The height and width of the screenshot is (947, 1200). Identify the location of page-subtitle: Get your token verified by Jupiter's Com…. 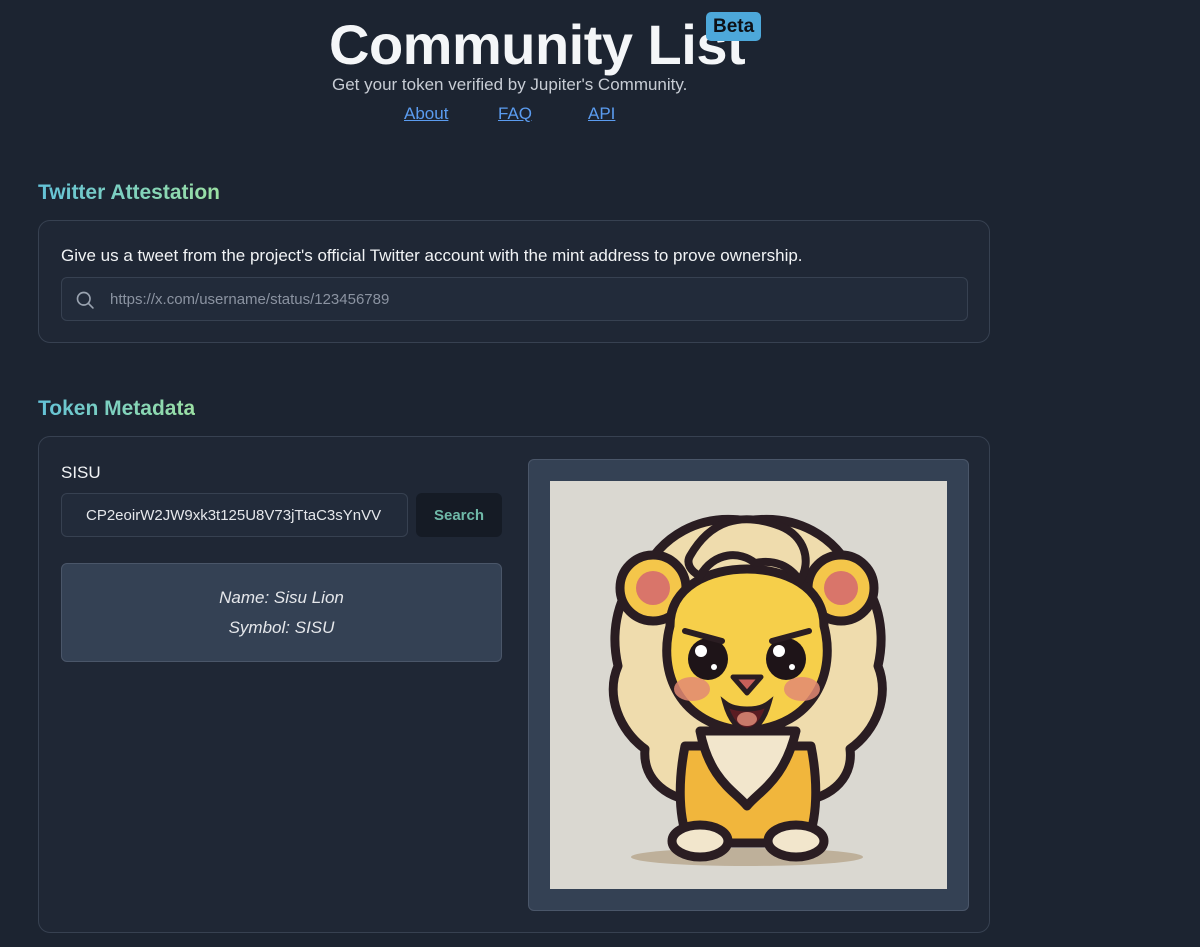
(510, 84).